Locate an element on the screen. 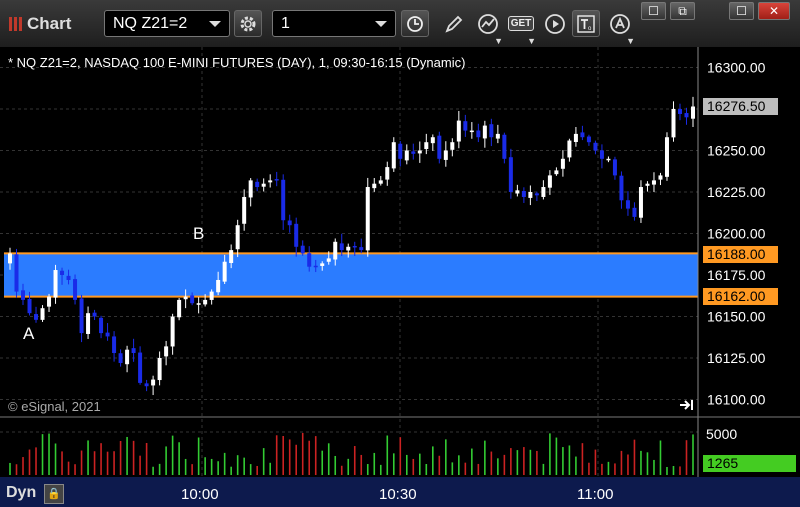 The width and height of the screenshot is (800, 507). price-tick-label: 16150.00 is located at coordinates (736, 317).